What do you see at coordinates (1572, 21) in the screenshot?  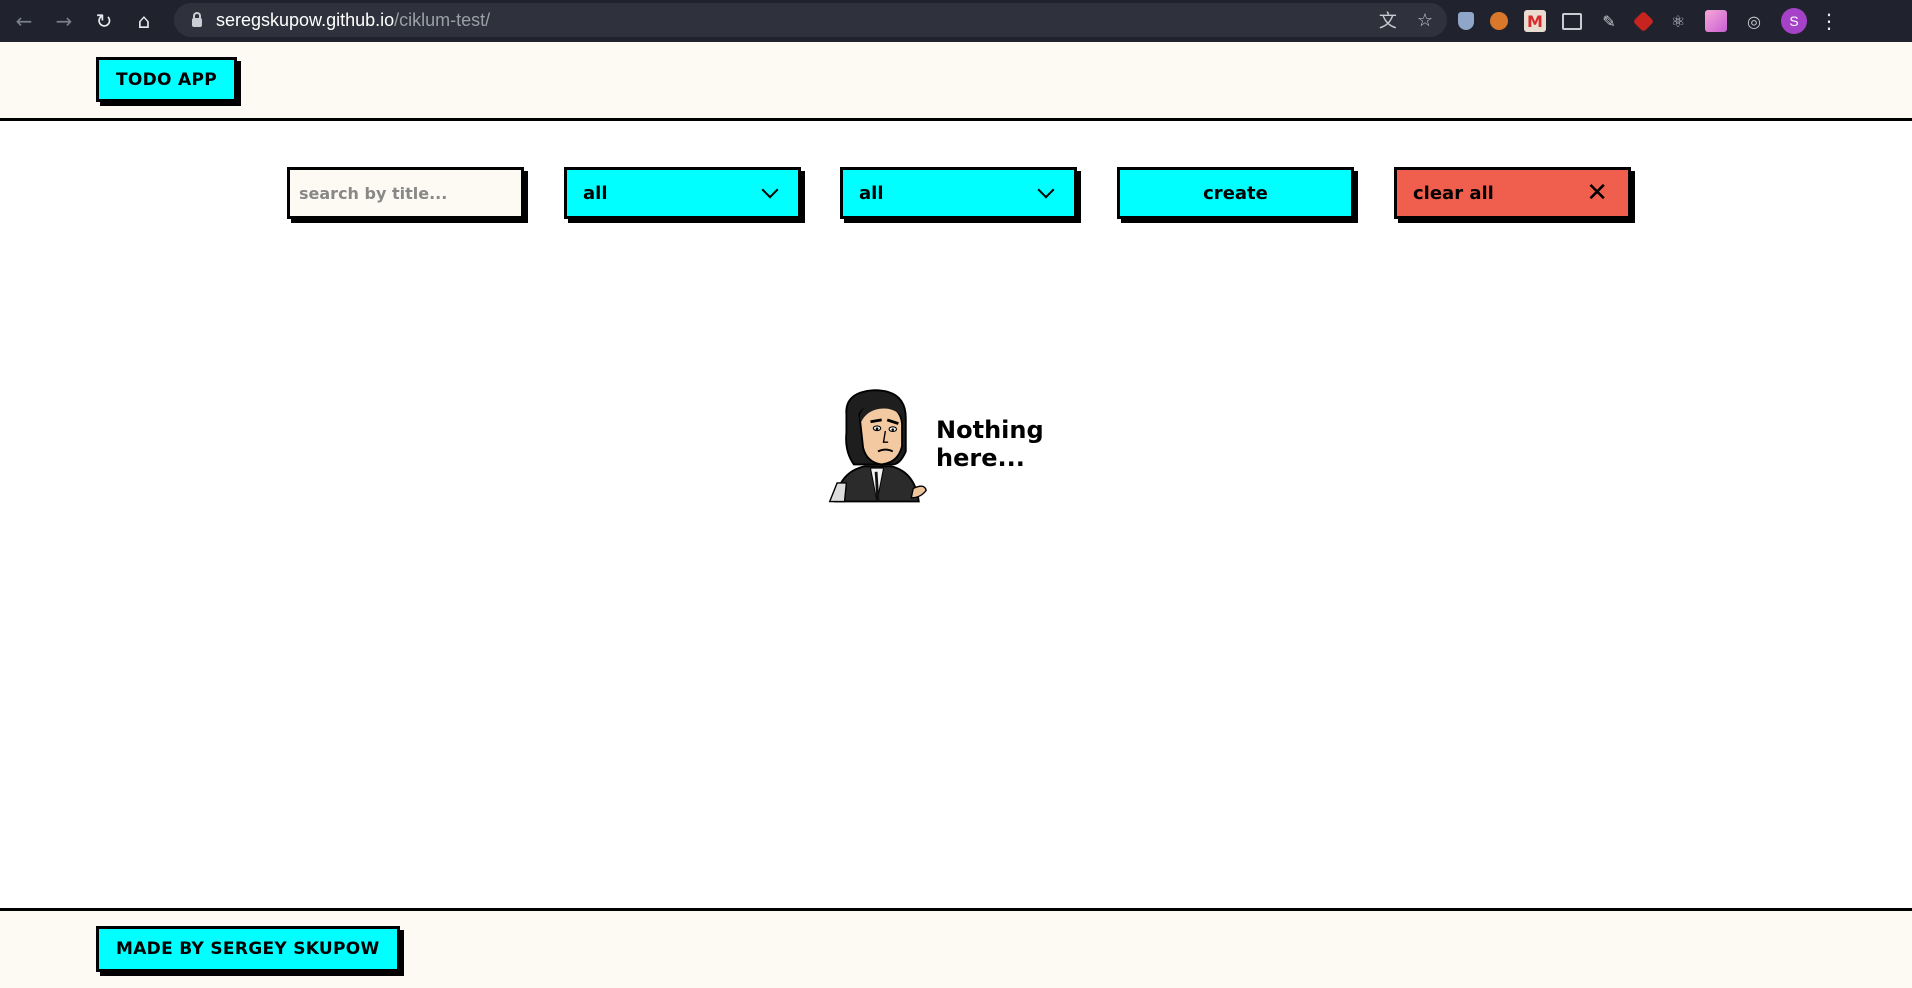 I see `picture-in-picture-extension-icon` at bounding box center [1572, 21].